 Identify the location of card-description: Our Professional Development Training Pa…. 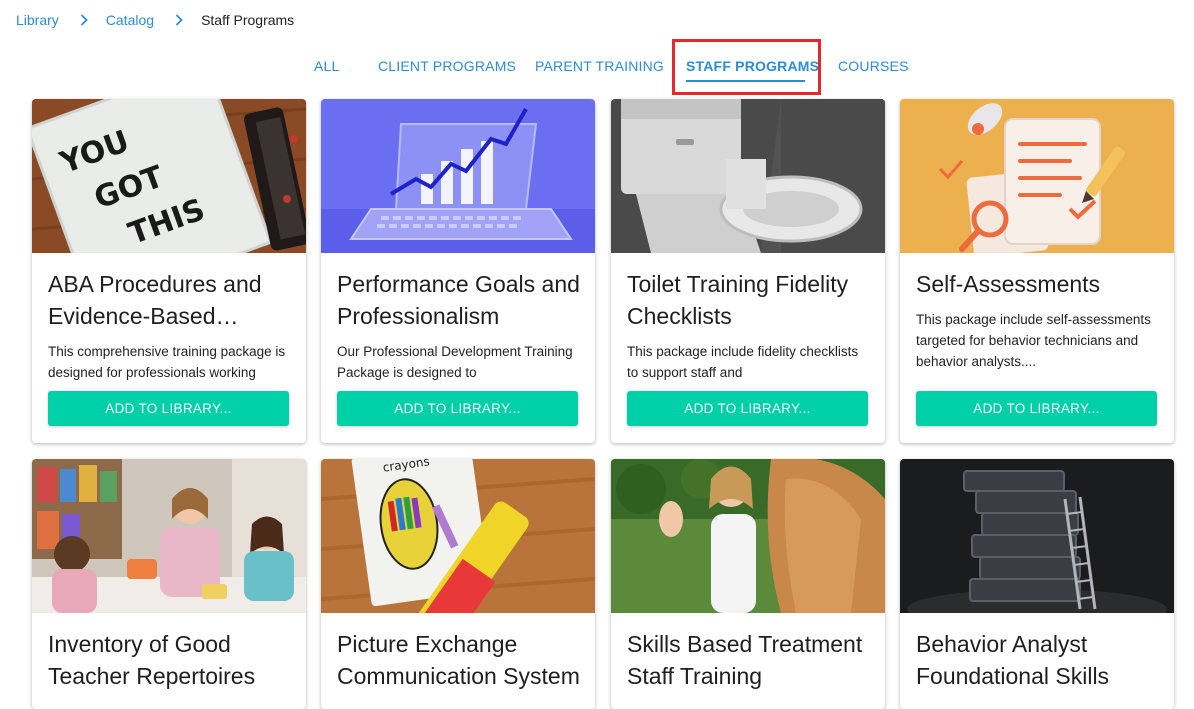
(455, 362).